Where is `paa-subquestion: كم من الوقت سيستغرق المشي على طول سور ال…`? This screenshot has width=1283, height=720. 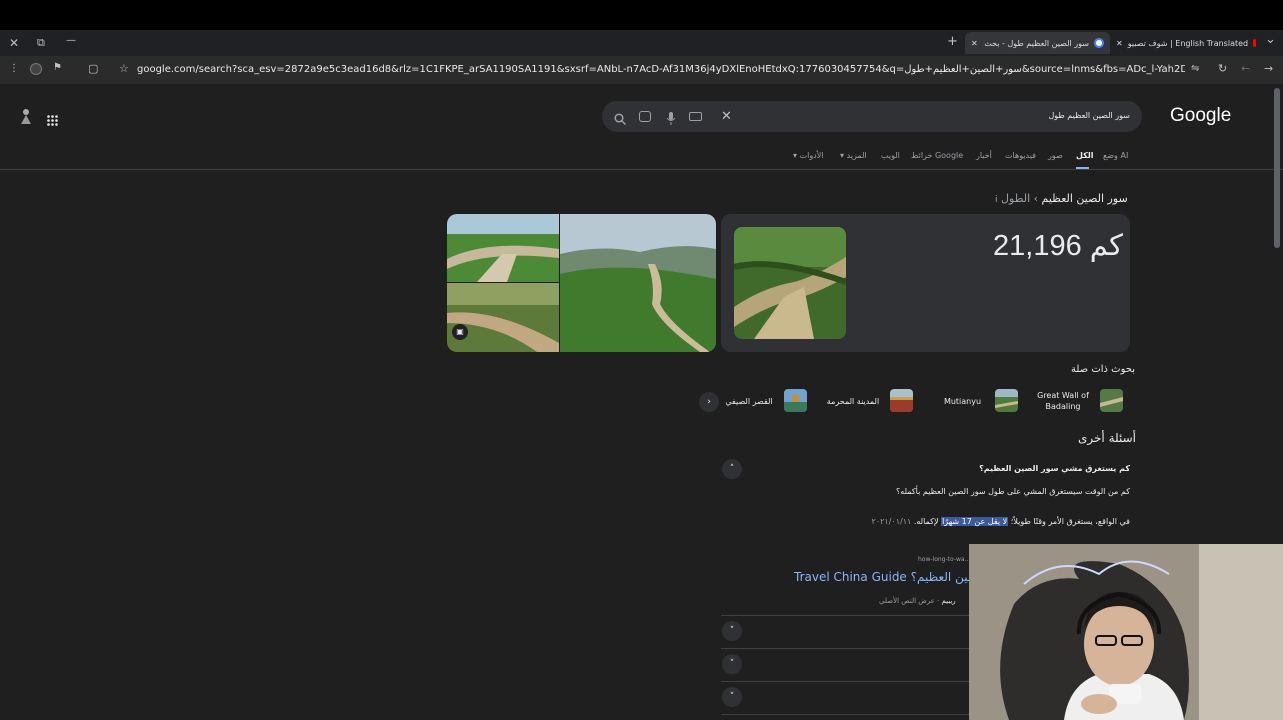 paa-subquestion: كم من الوقت سيستغرق المشي على طول سور ال… is located at coordinates (1013, 491).